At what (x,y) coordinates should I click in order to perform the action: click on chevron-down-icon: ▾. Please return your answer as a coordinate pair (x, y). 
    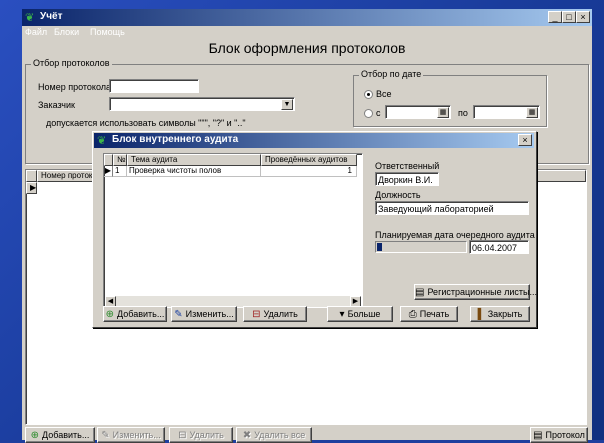
    Looking at the image, I should click on (342, 314).